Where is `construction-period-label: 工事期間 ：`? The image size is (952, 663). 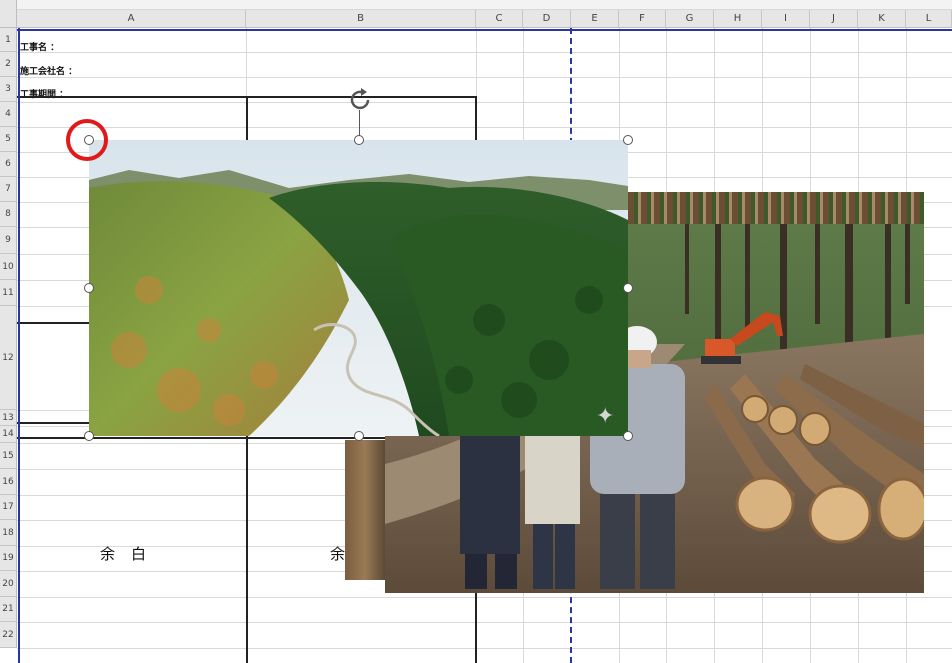
construction-period-label: 工事期間 ： is located at coordinates (44, 93).